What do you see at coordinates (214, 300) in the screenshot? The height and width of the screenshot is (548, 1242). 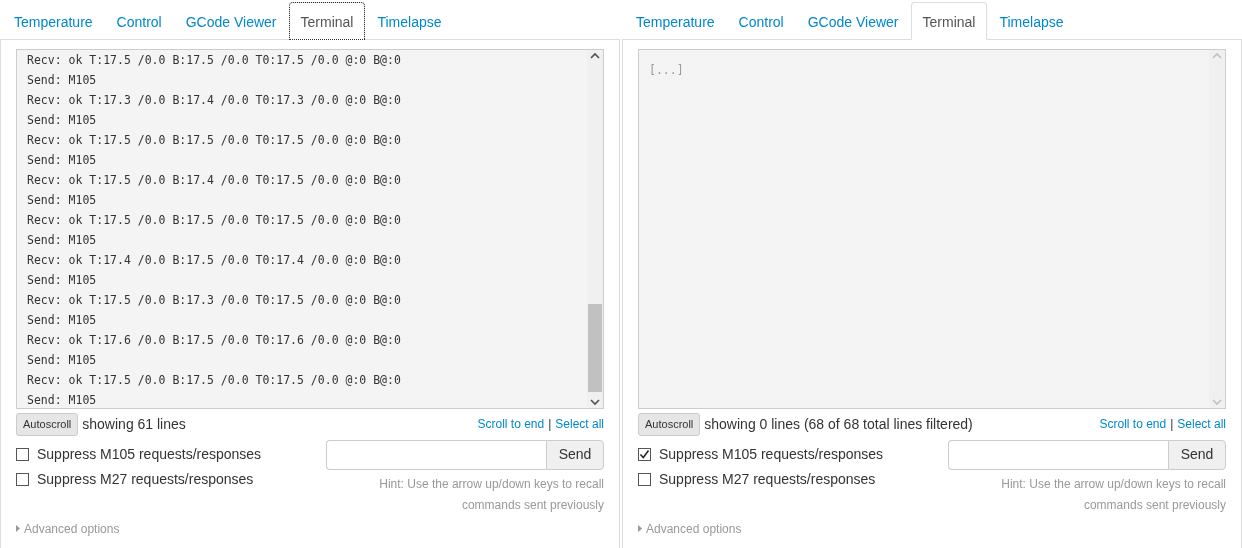 I see `terminal-line: Recv: ok T:17.5 /0.0 B:17.3 /0.0 T0:17.5 /0.0 @:0 B@:0` at bounding box center [214, 300].